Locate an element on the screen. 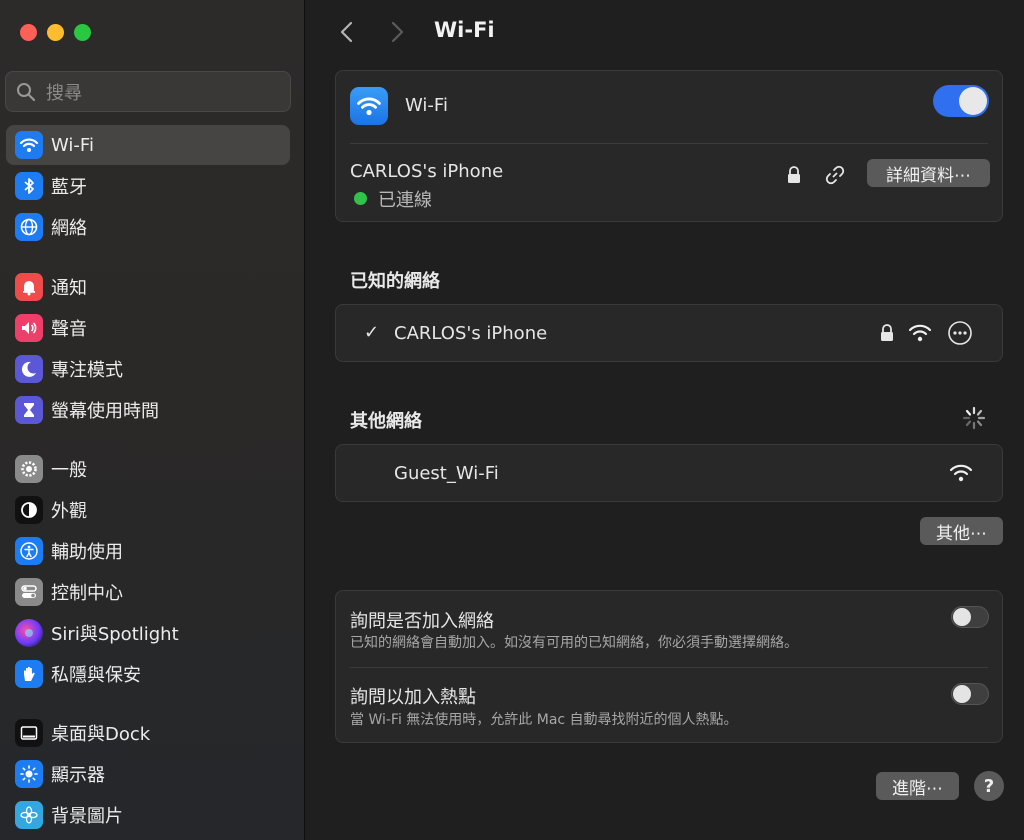 Image resolution: width=1024 pixels, height=840 pixels. sidebar-item-desktop-dock: 桌面與Dock is located at coordinates (148, 733).